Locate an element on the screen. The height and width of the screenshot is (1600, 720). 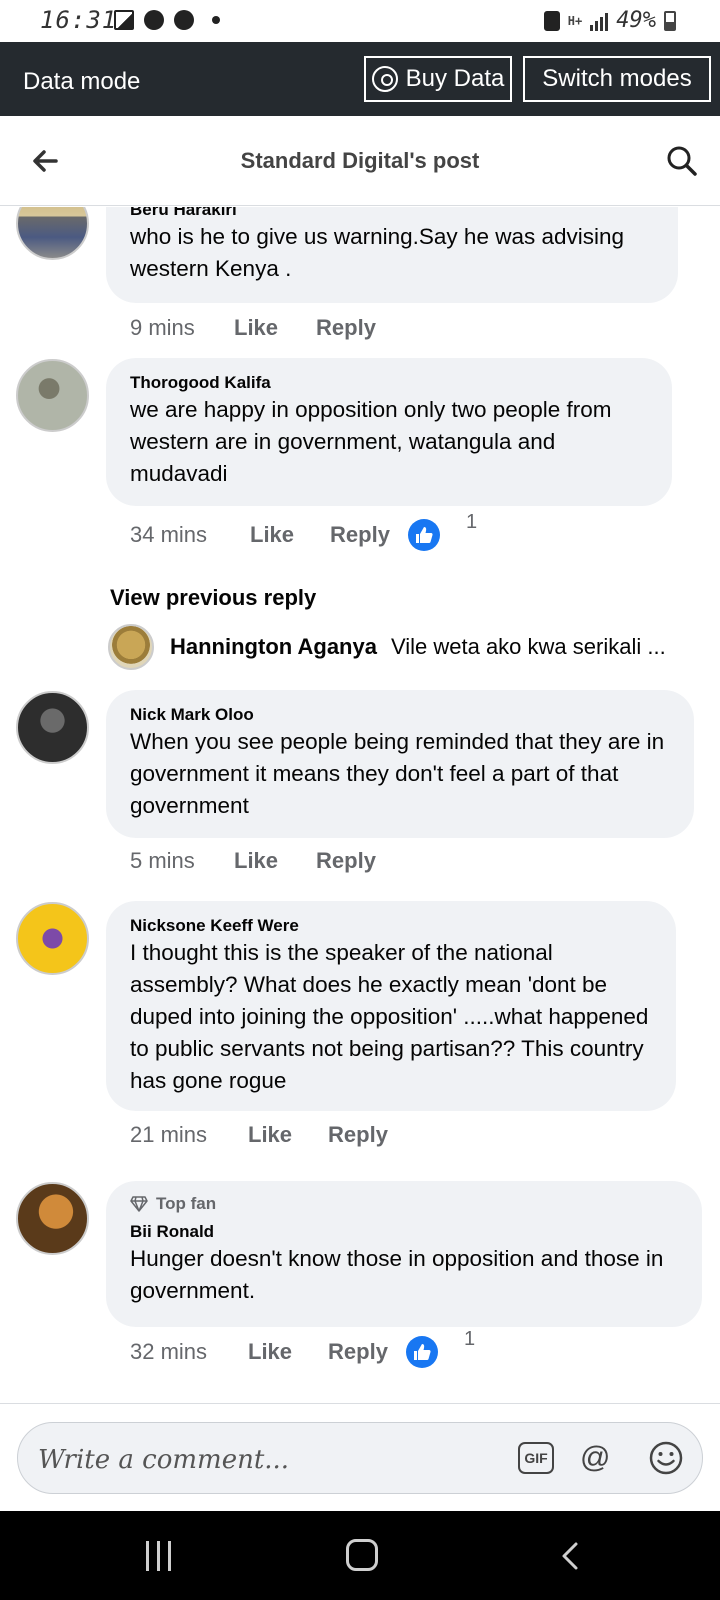
battery-icon is located at coordinates (670, 20).